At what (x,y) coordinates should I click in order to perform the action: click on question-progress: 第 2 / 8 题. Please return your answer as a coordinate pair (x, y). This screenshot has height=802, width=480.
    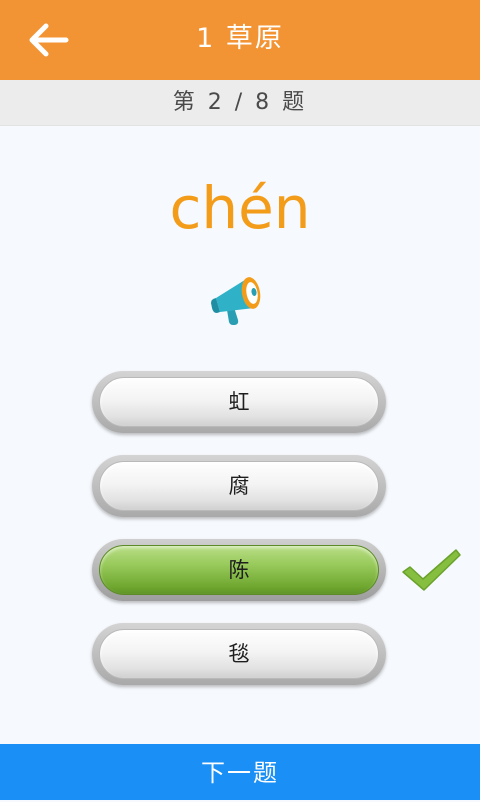
    Looking at the image, I should click on (240, 103).